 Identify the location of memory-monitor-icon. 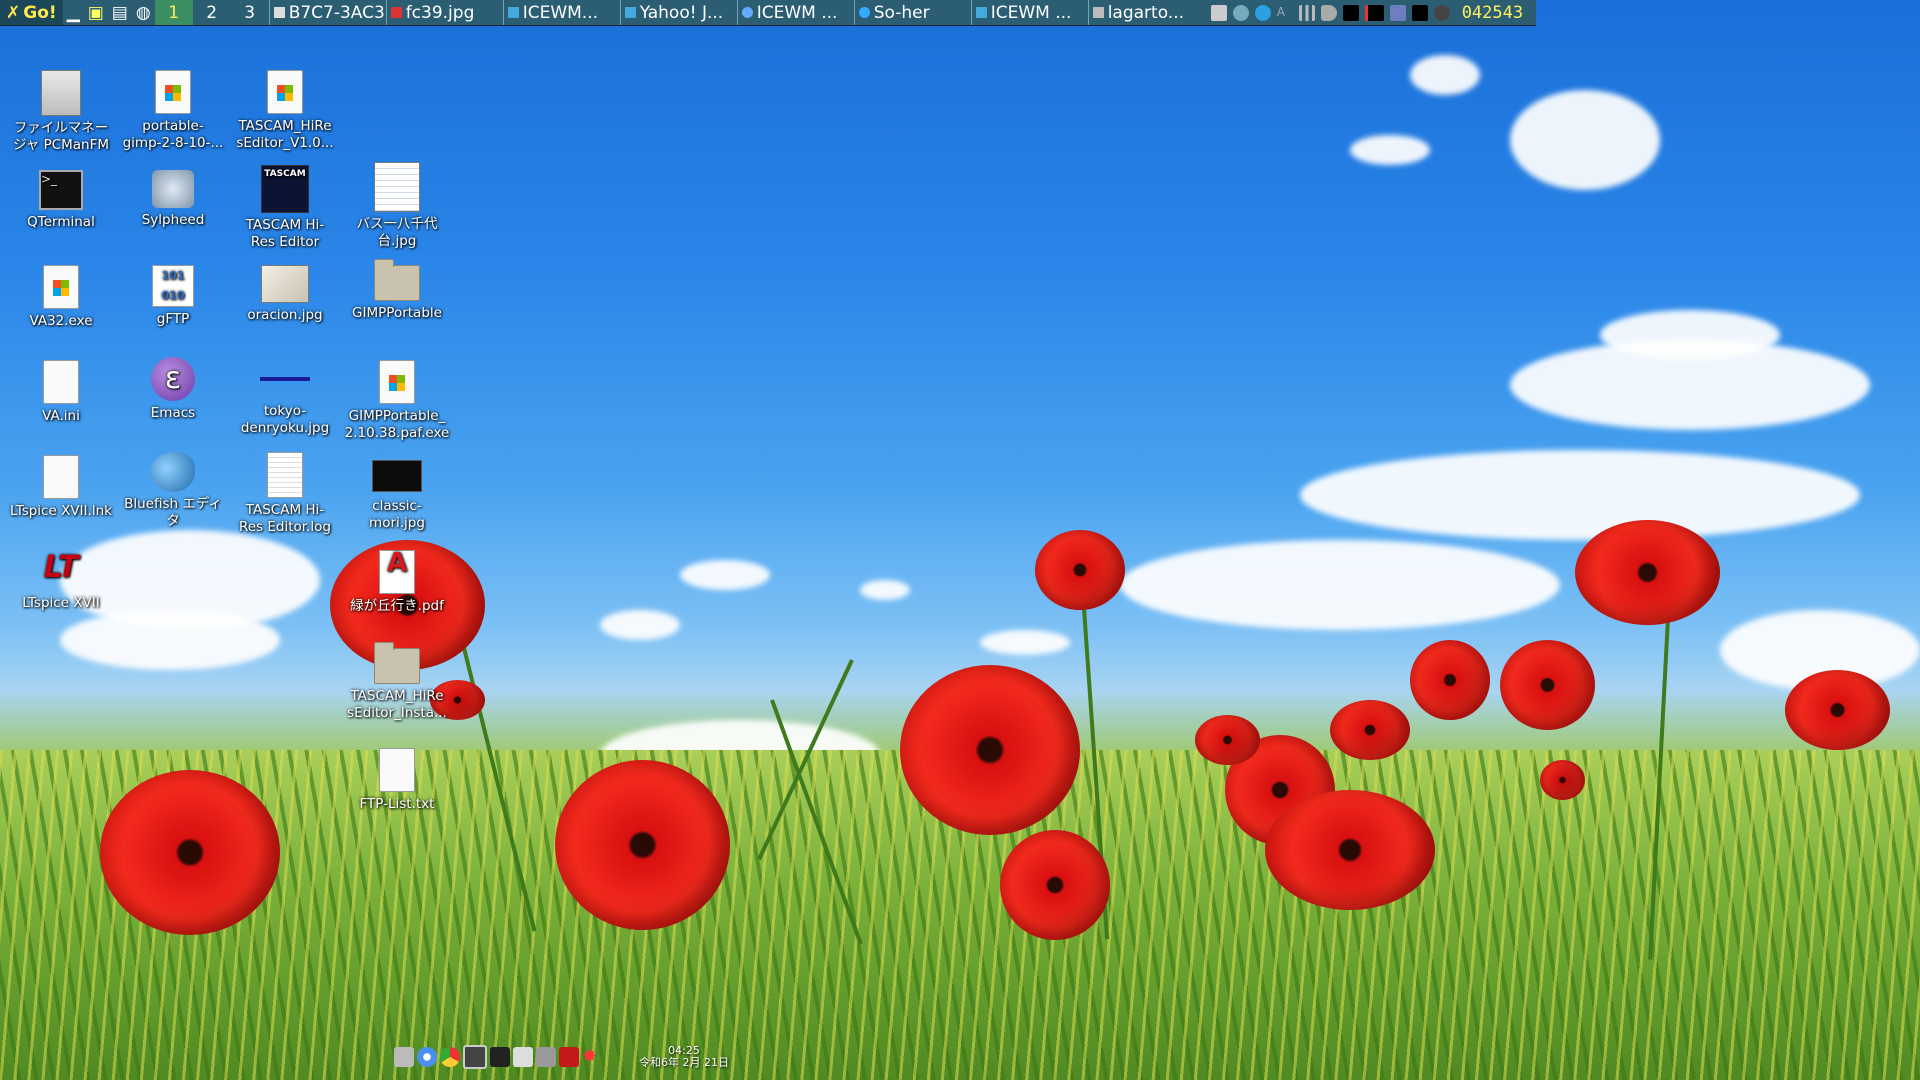
(1374, 12).